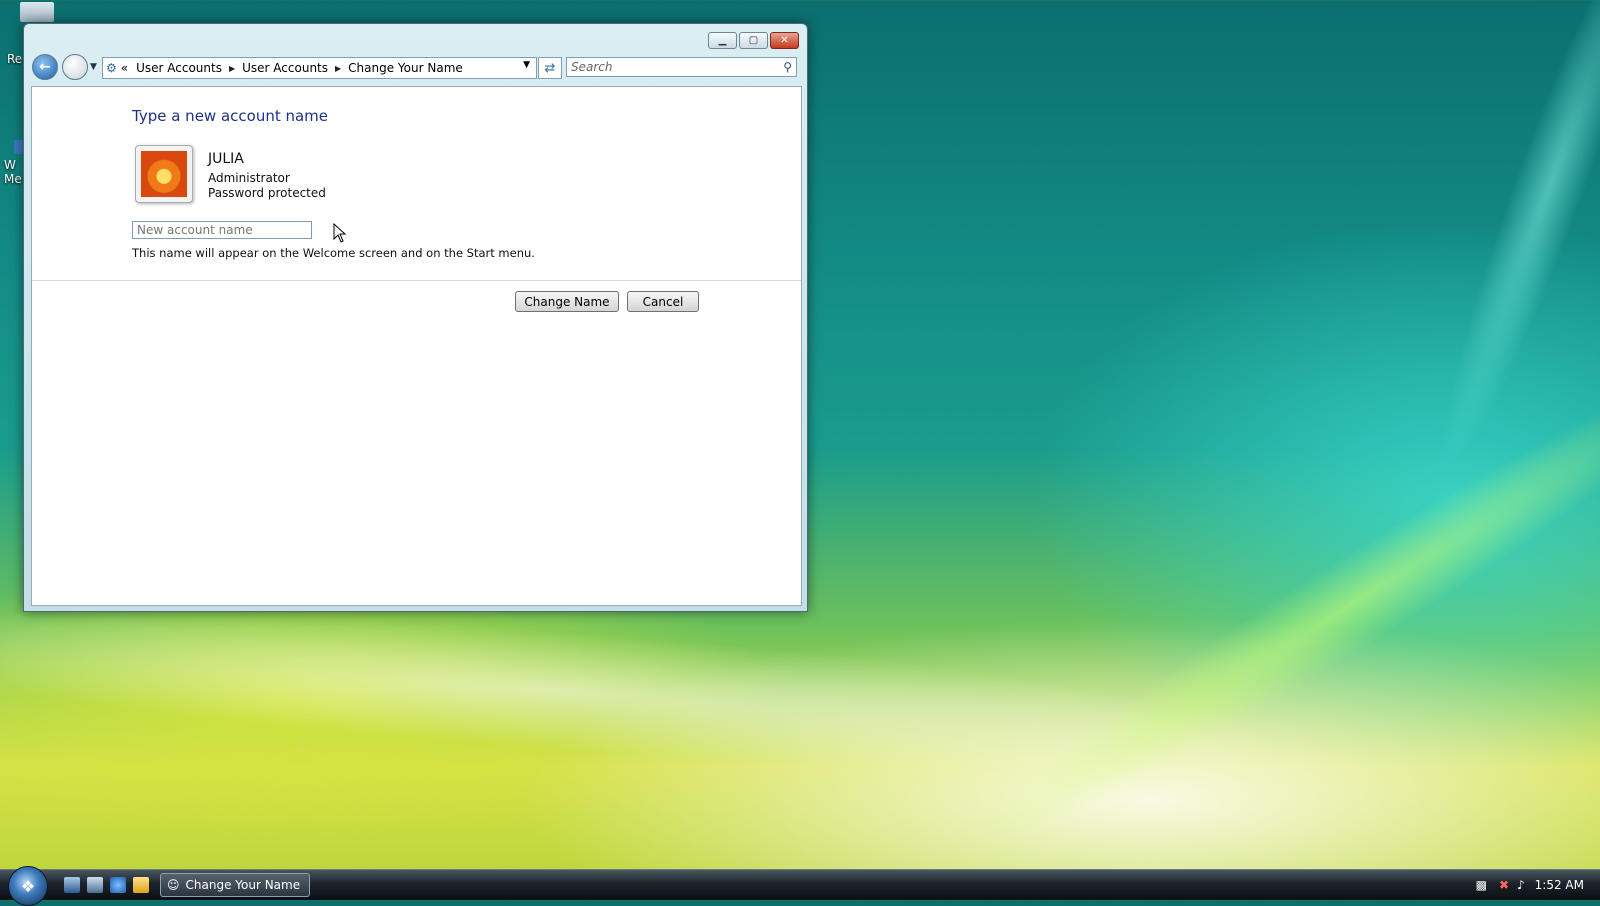 The height and width of the screenshot is (906, 1600). Describe the element at coordinates (124, 68) in the screenshot. I see `breadcrumb-overflow: «` at that location.